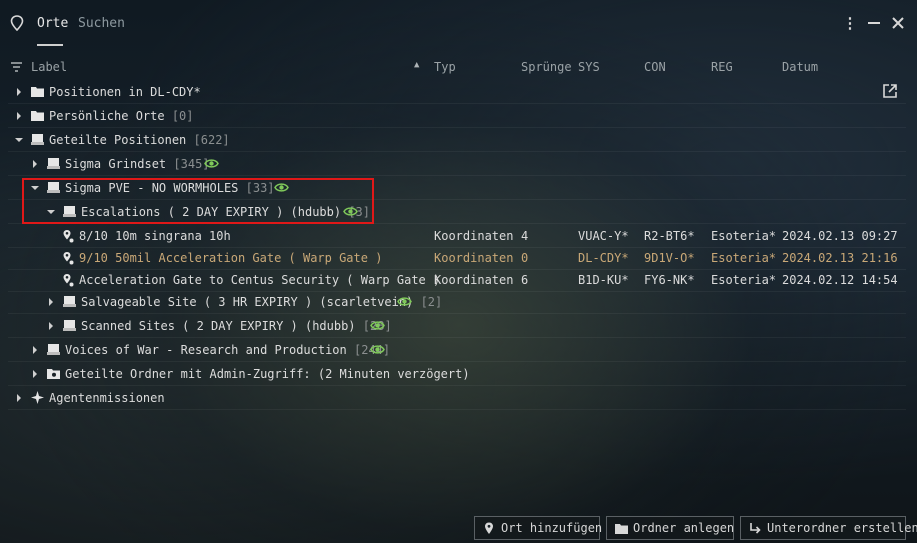 Image resolution: width=917 pixels, height=543 pixels. I want to click on bookmark-jumps: 0, so click(525, 258).